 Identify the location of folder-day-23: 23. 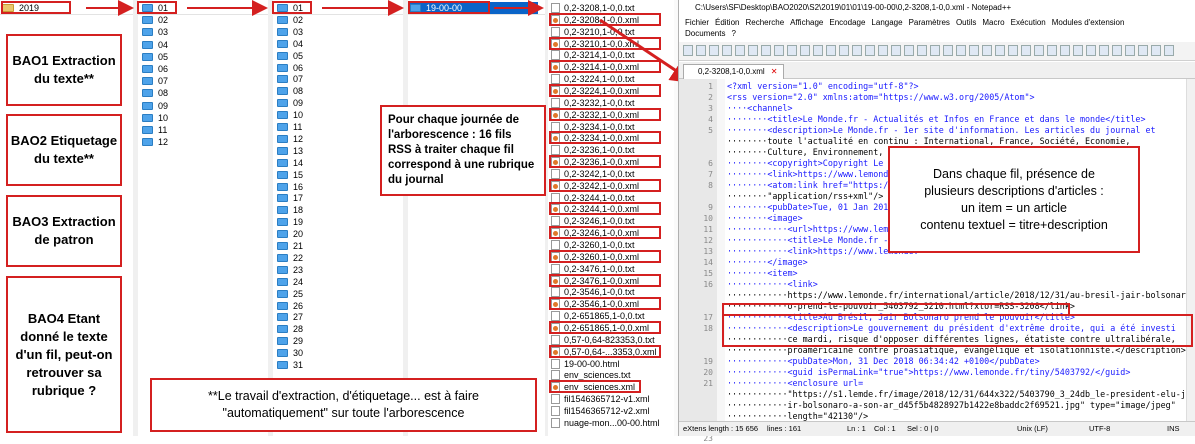
(290, 270).